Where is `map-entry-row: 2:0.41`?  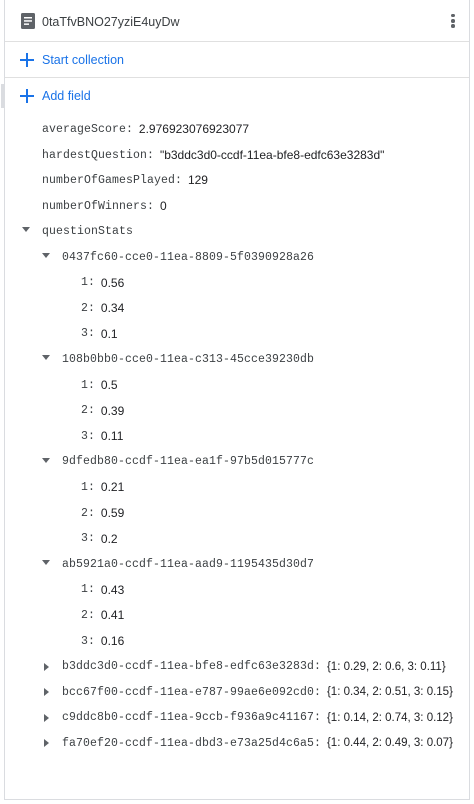 map-entry-row: 2:0.41 is located at coordinates (102, 615).